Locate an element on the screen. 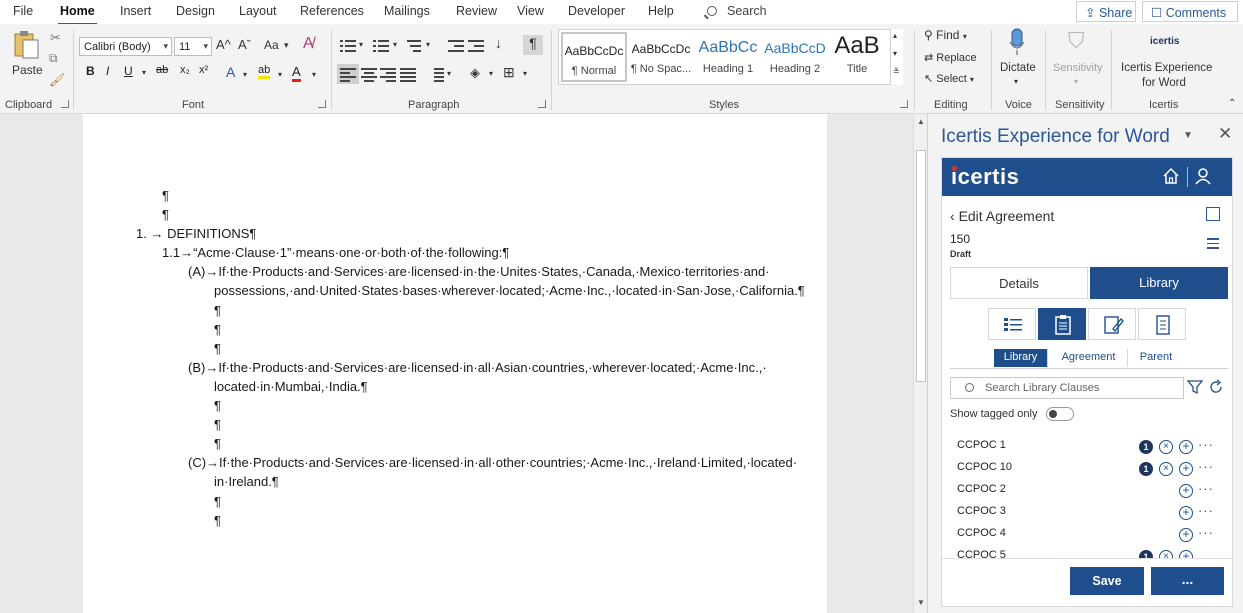 The height and width of the screenshot is (613, 1243). save-button: Save is located at coordinates (1107, 581).